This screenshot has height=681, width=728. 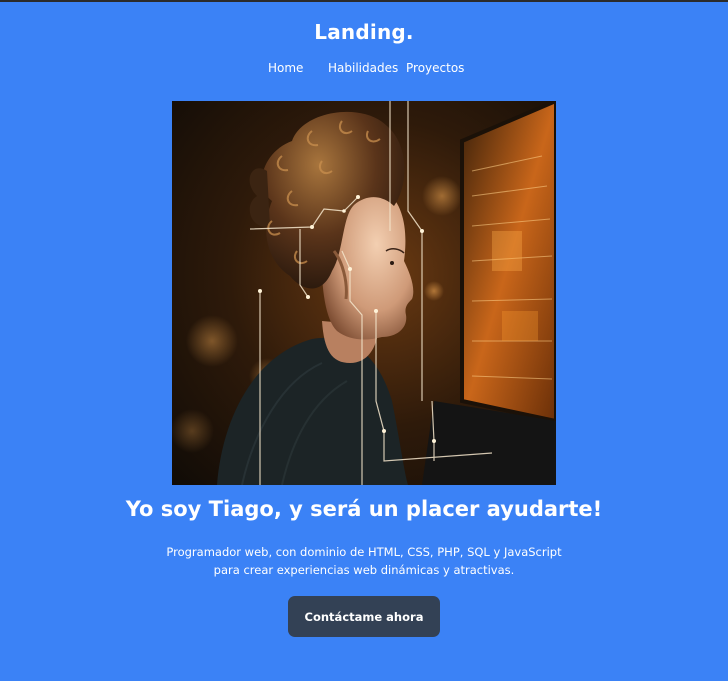 What do you see at coordinates (285, 68) in the screenshot?
I see `nav-link-home: Home` at bounding box center [285, 68].